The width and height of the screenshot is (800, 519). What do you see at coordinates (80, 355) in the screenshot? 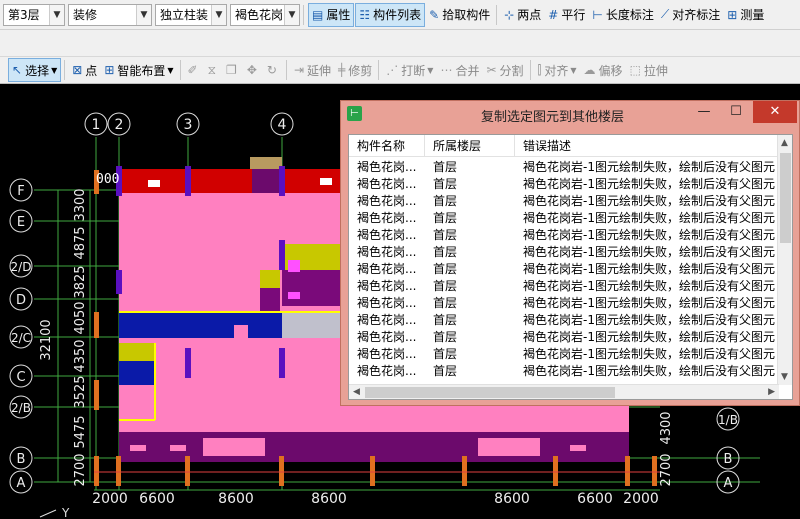
I see `svg-text: 4350` at bounding box center [80, 355].